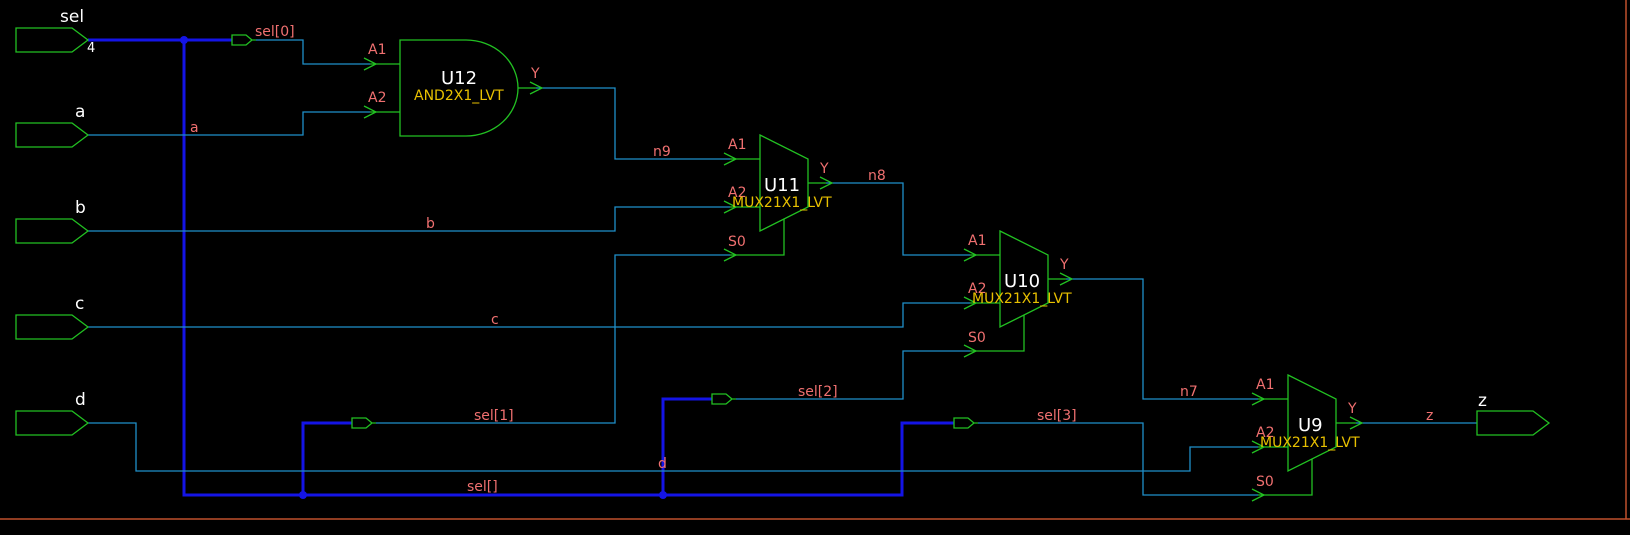 The height and width of the screenshot is (535, 1630). Describe the element at coordinates (91, 48) in the screenshot. I see `port-sel-width: 4` at that location.